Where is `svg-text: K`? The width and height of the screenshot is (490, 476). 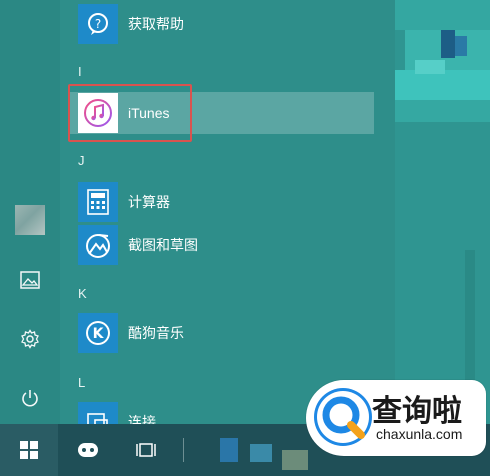 svg-text: K is located at coordinates (99, 334).